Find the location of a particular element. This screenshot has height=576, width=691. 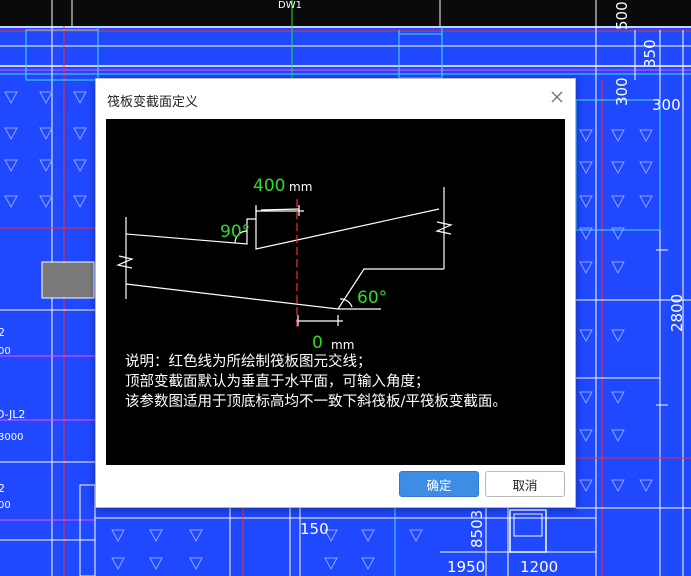

bg-left-label-00a: 00 is located at coordinates (5, 351).